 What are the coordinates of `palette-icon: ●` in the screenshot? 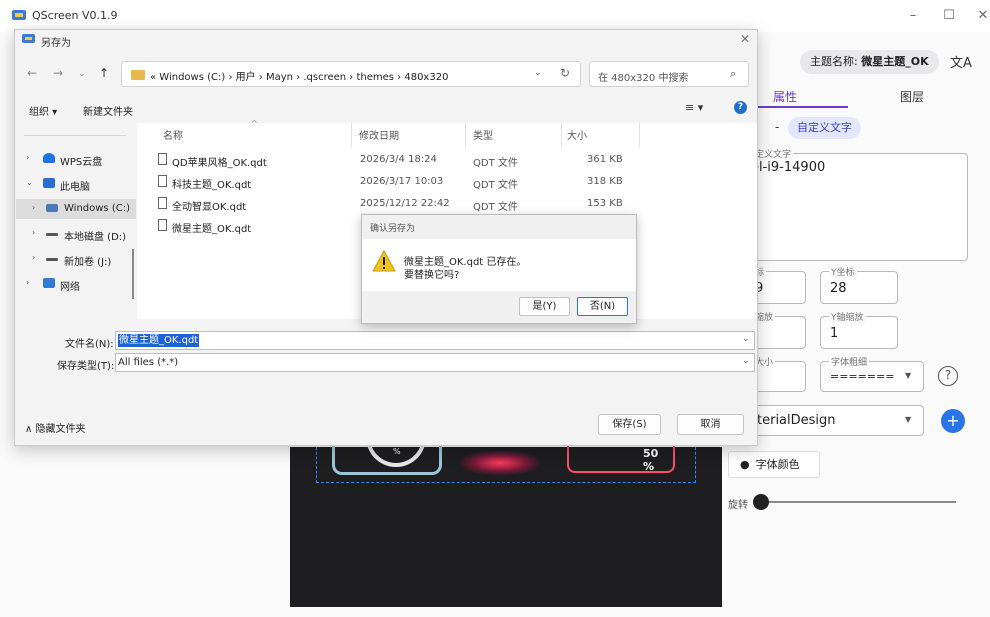 It's located at (745, 464).